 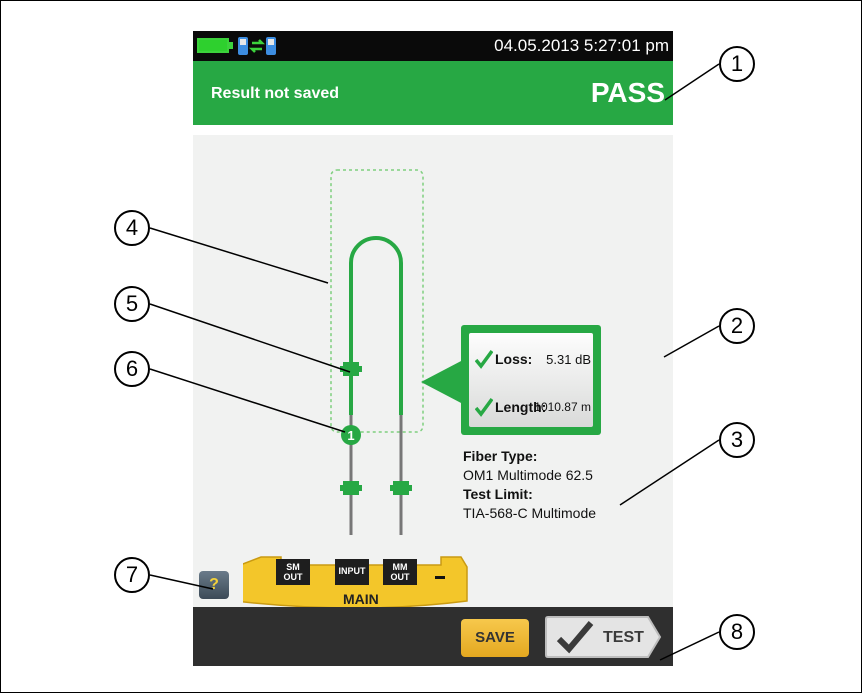 What do you see at coordinates (737, 326) in the screenshot?
I see `callout-marker-2: 2` at bounding box center [737, 326].